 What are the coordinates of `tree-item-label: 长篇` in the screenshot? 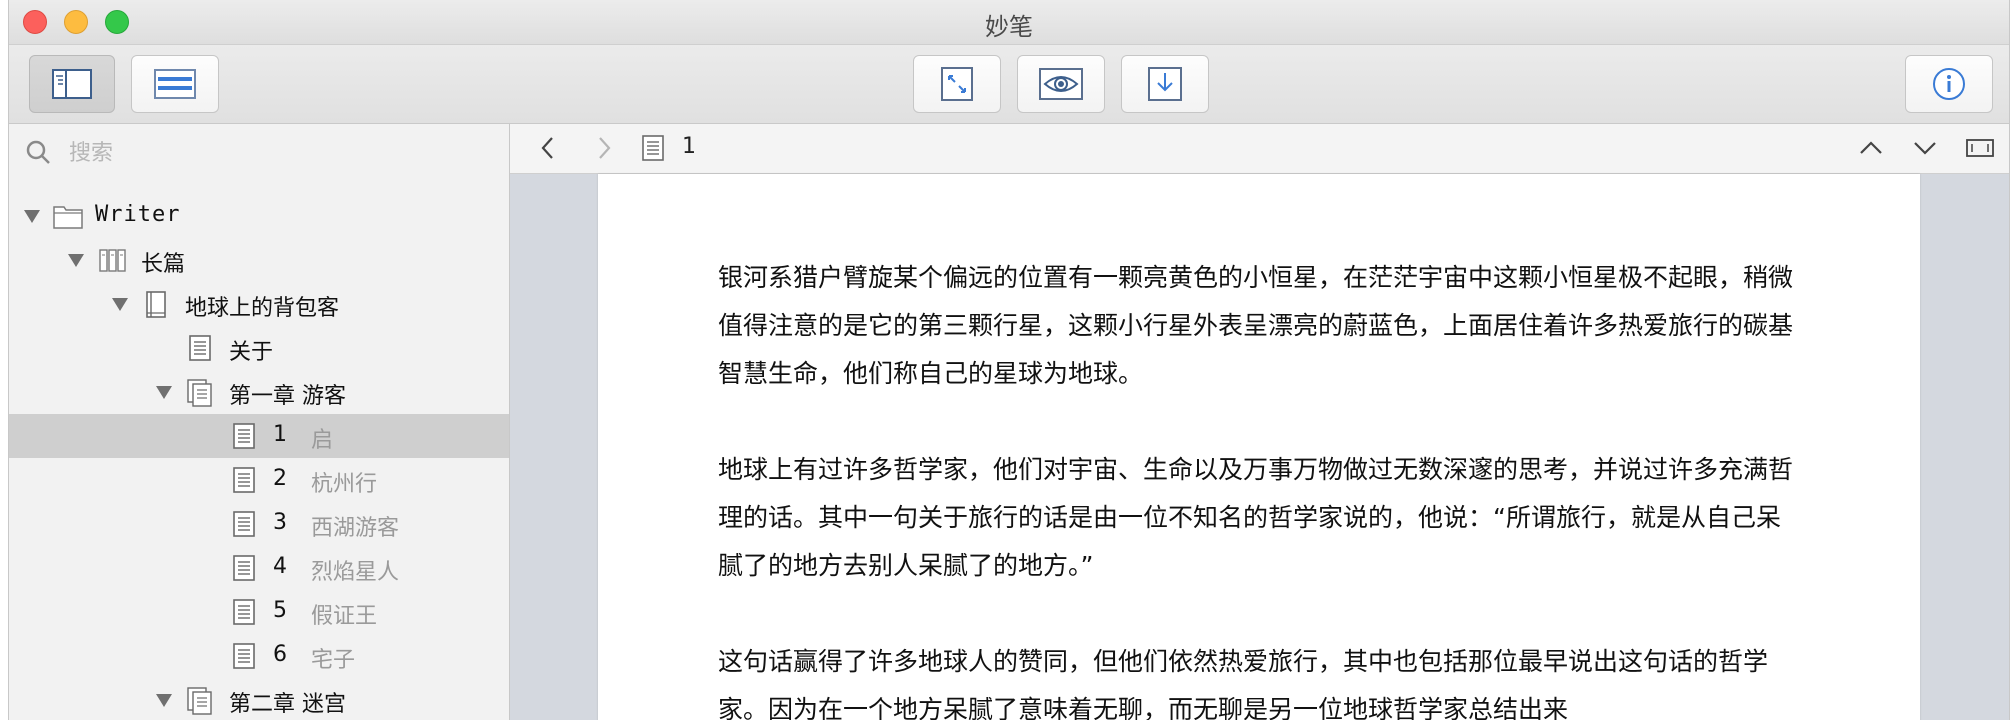 It's located at (163, 264).